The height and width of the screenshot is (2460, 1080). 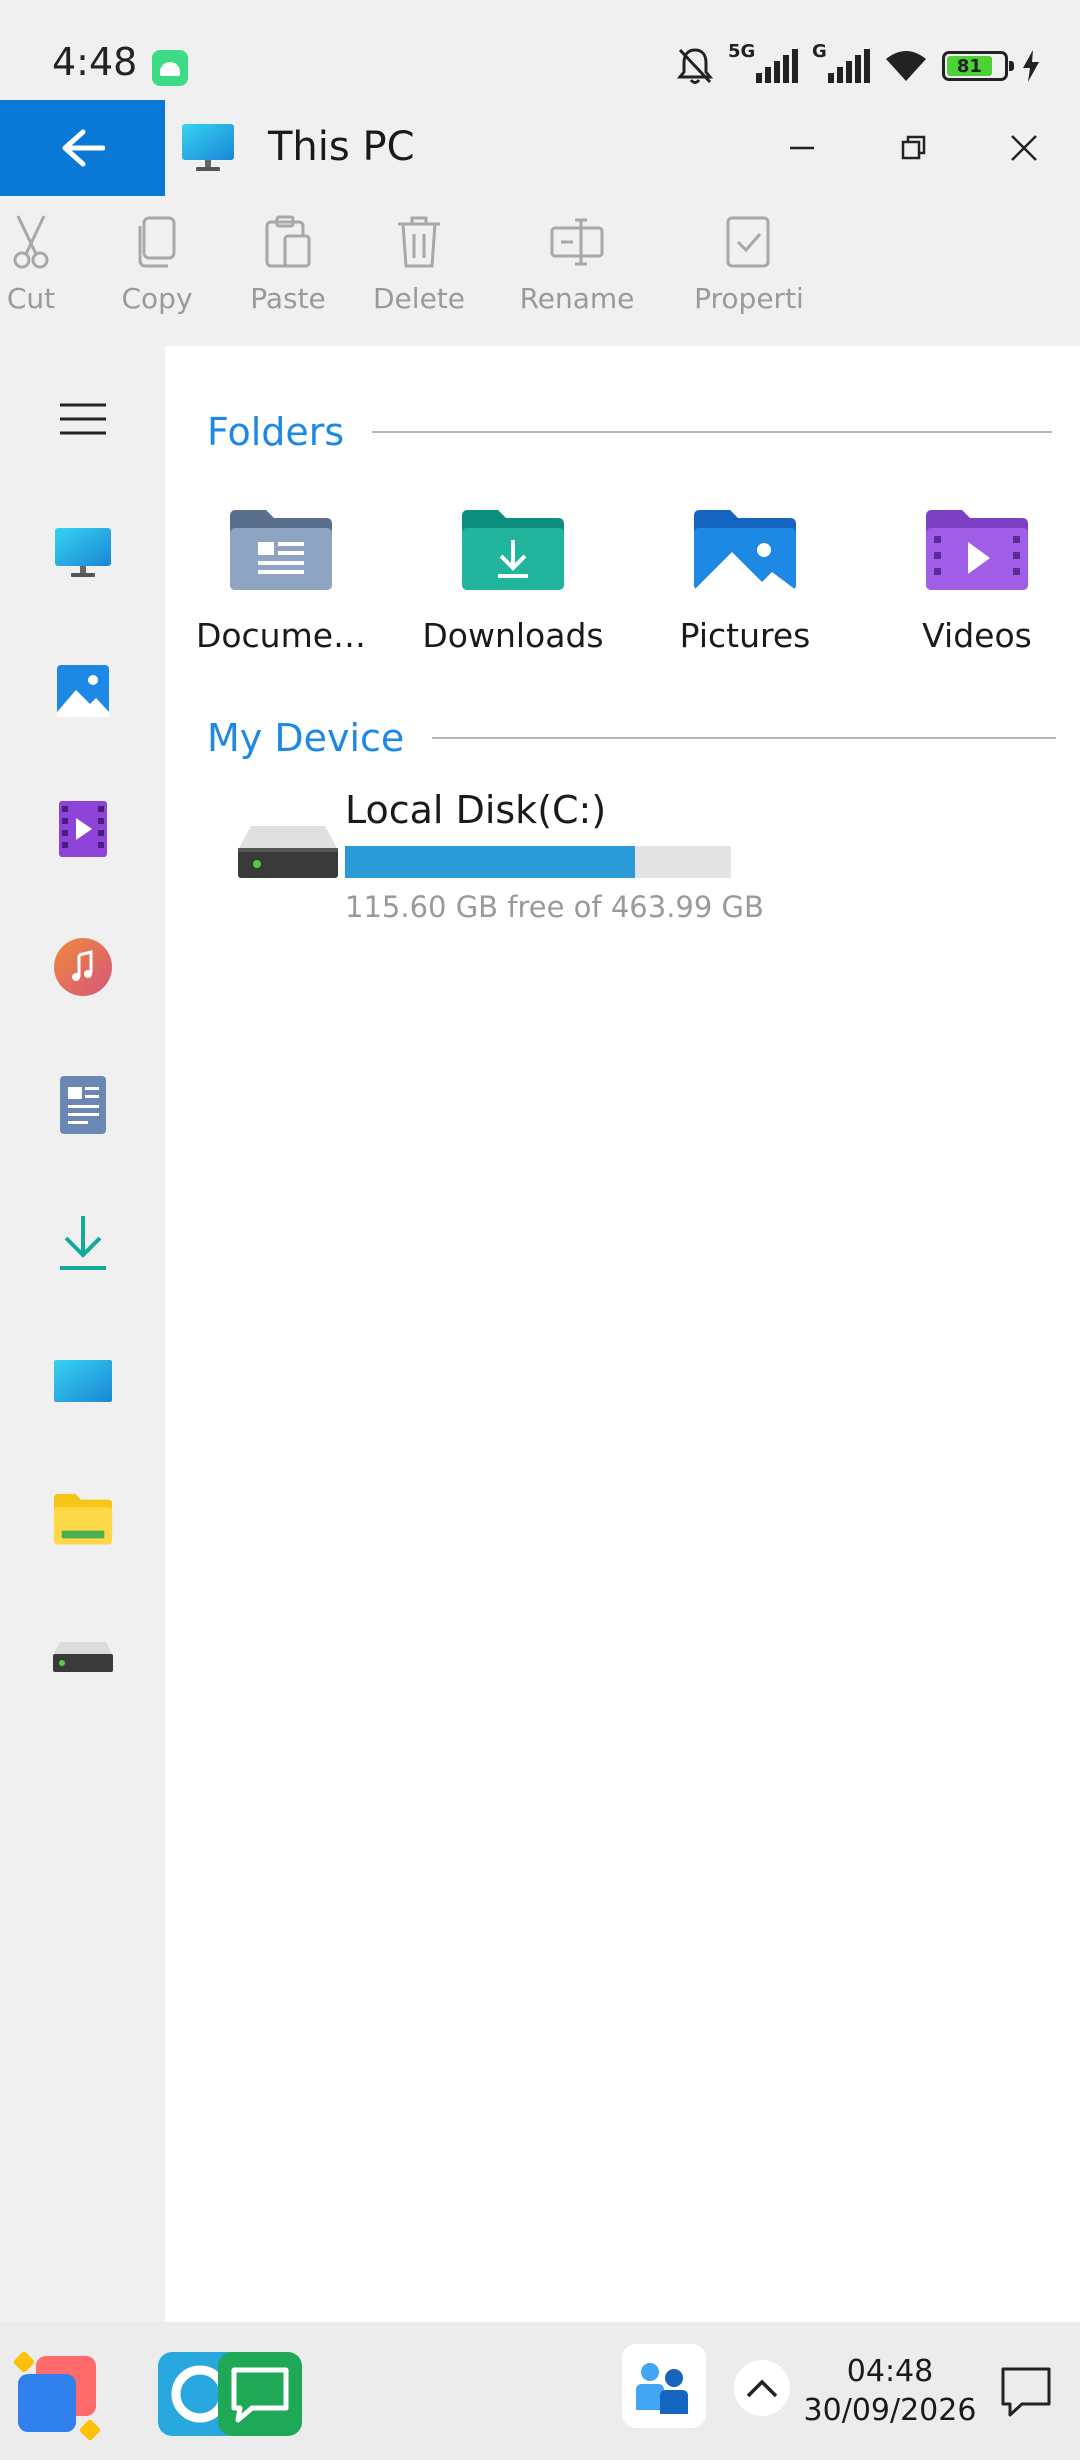 I want to click on scissors-icon, so click(x=31, y=242).